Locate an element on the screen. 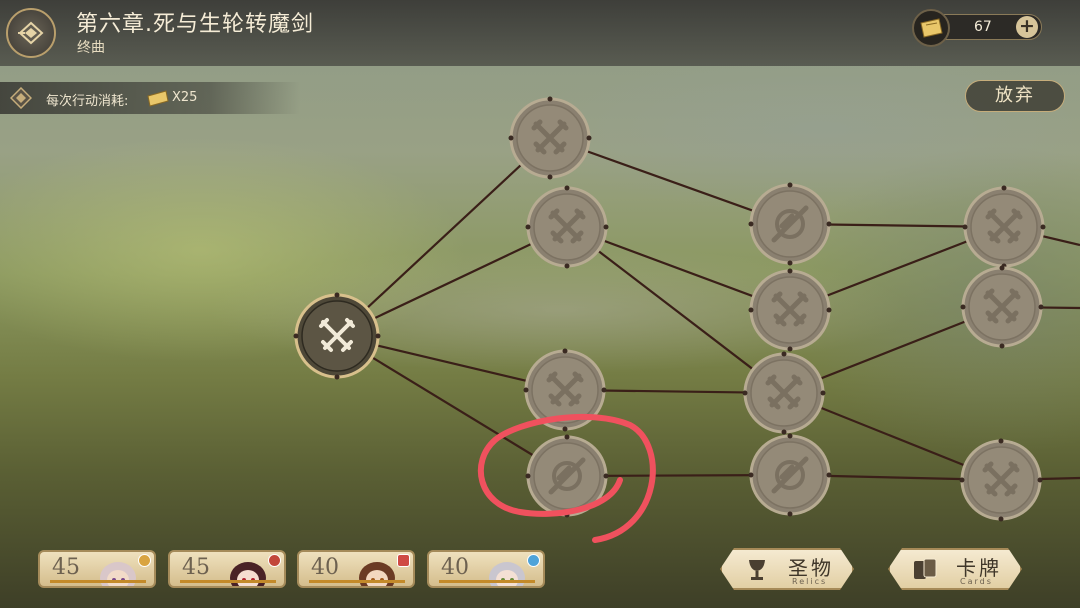 The image size is (1080, 608). back-arrow-icon is located at coordinates (31, 33).